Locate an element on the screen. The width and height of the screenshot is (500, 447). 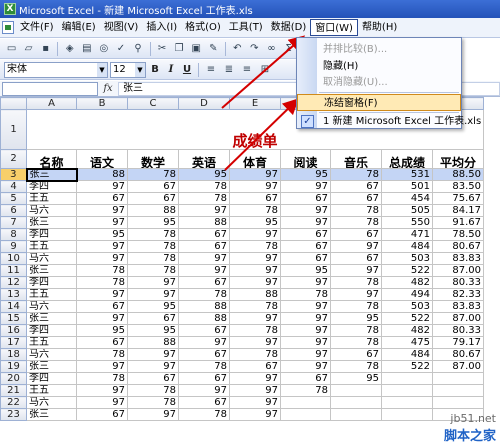
copy-icon: ❐ is located at coordinates (179, 49).